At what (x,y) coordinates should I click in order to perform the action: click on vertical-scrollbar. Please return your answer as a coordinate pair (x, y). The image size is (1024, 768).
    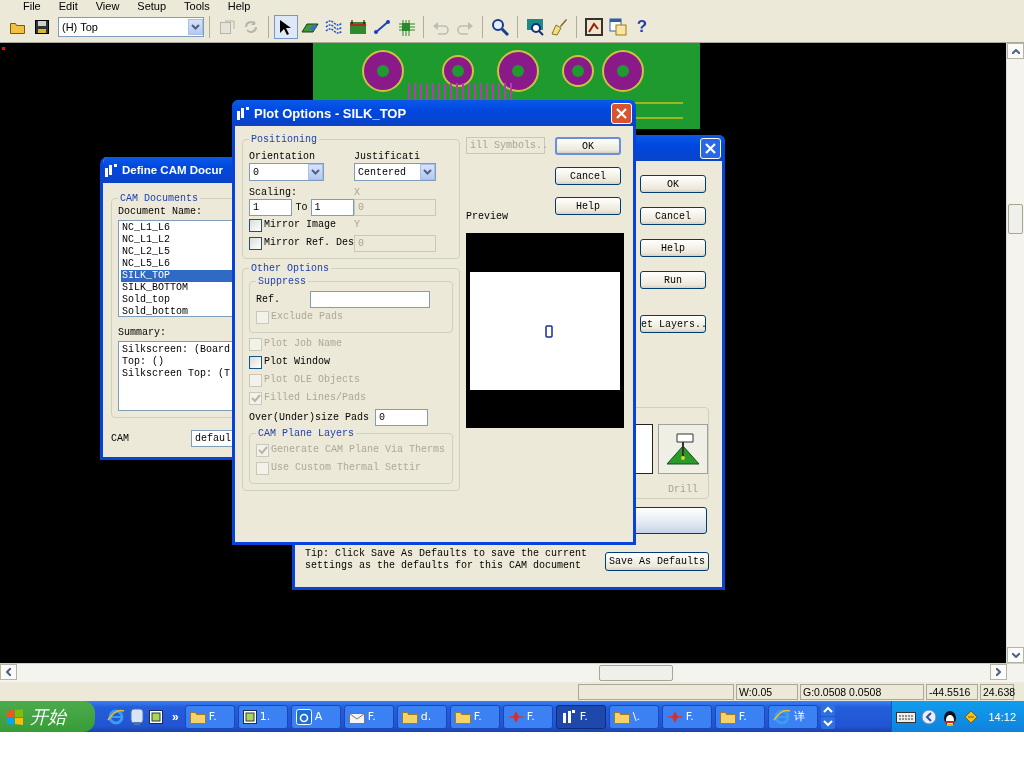
    Looking at the image, I should click on (1015, 353).